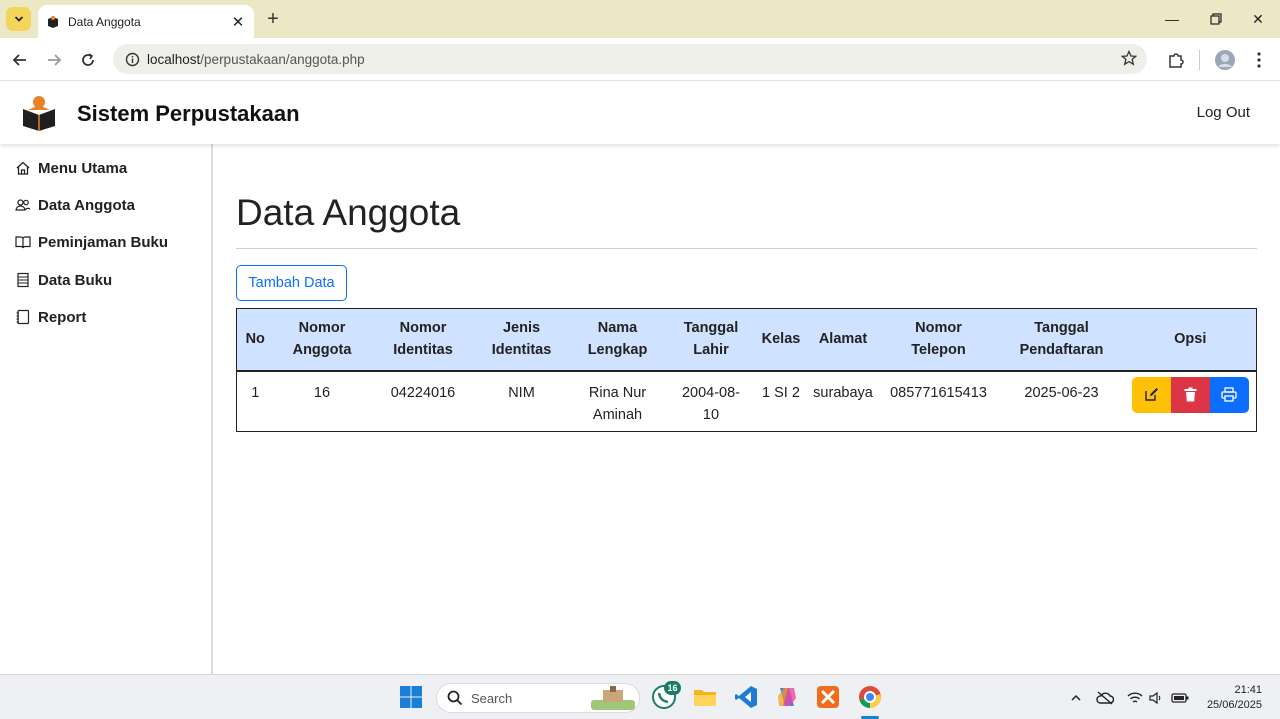 The height and width of the screenshot is (719, 1280). What do you see at coordinates (132, 59) in the screenshot?
I see `site-info-icon` at bounding box center [132, 59].